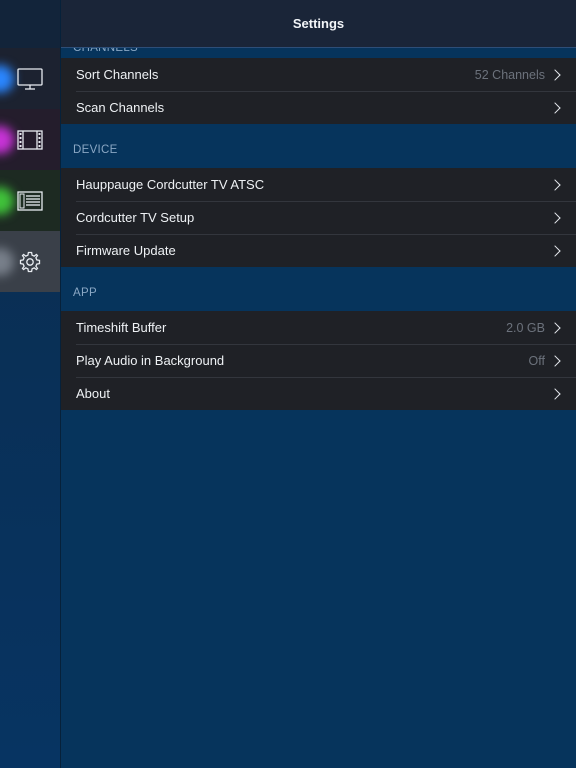  I want to click on section-header-device: DEVICE, so click(95, 150).